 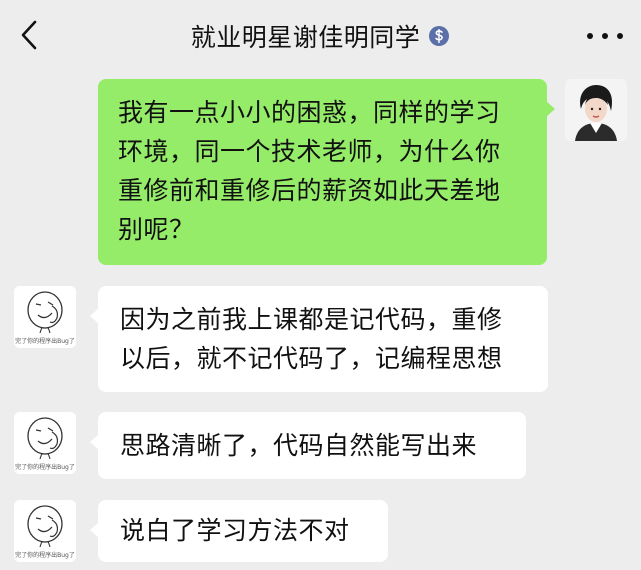 What do you see at coordinates (439, 36) in the screenshot?
I see `dollar-badge-icon` at bounding box center [439, 36].